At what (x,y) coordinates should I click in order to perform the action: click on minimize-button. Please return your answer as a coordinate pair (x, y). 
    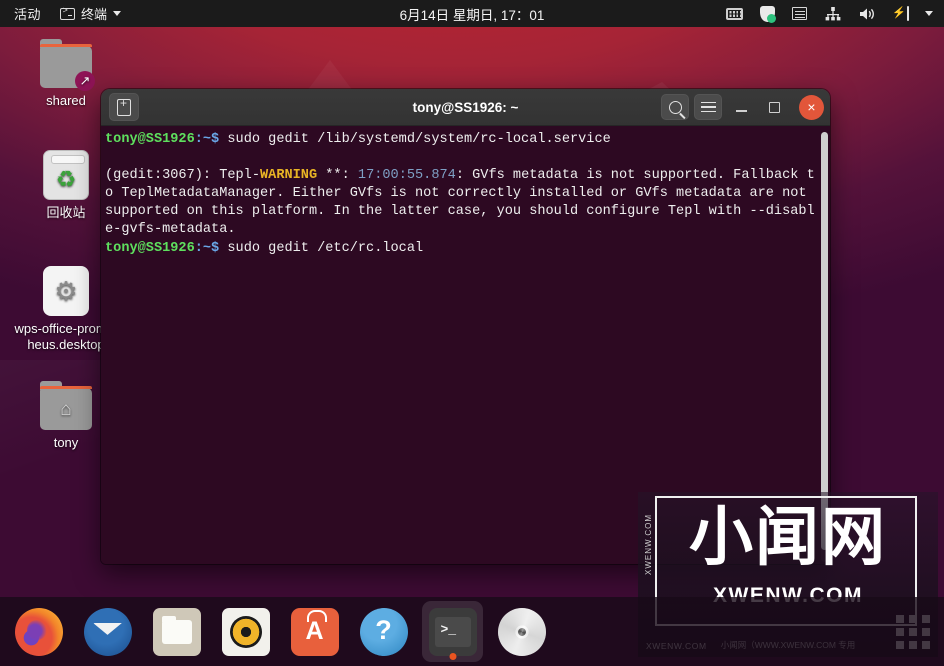
    Looking at the image, I should click on (741, 107).